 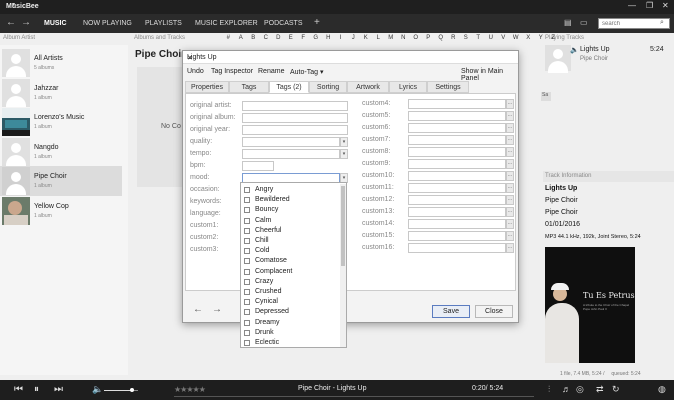 I want to click on artist-item-selected: Pipe Choir 1 album, so click(x=61, y=181).